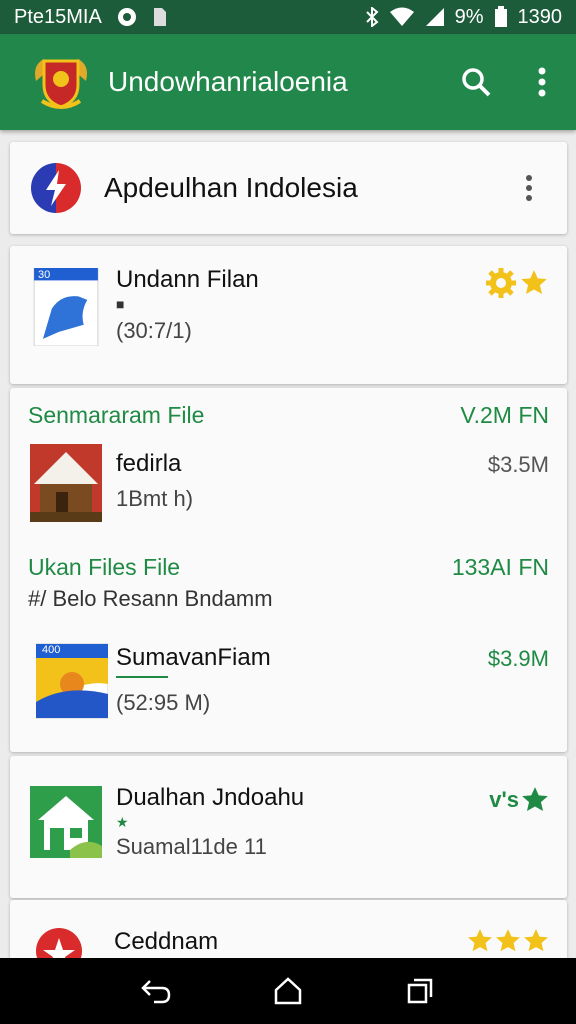 The width and height of the screenshot is (576, 1024). I want to click on header-more-icon, so click(529, 188).